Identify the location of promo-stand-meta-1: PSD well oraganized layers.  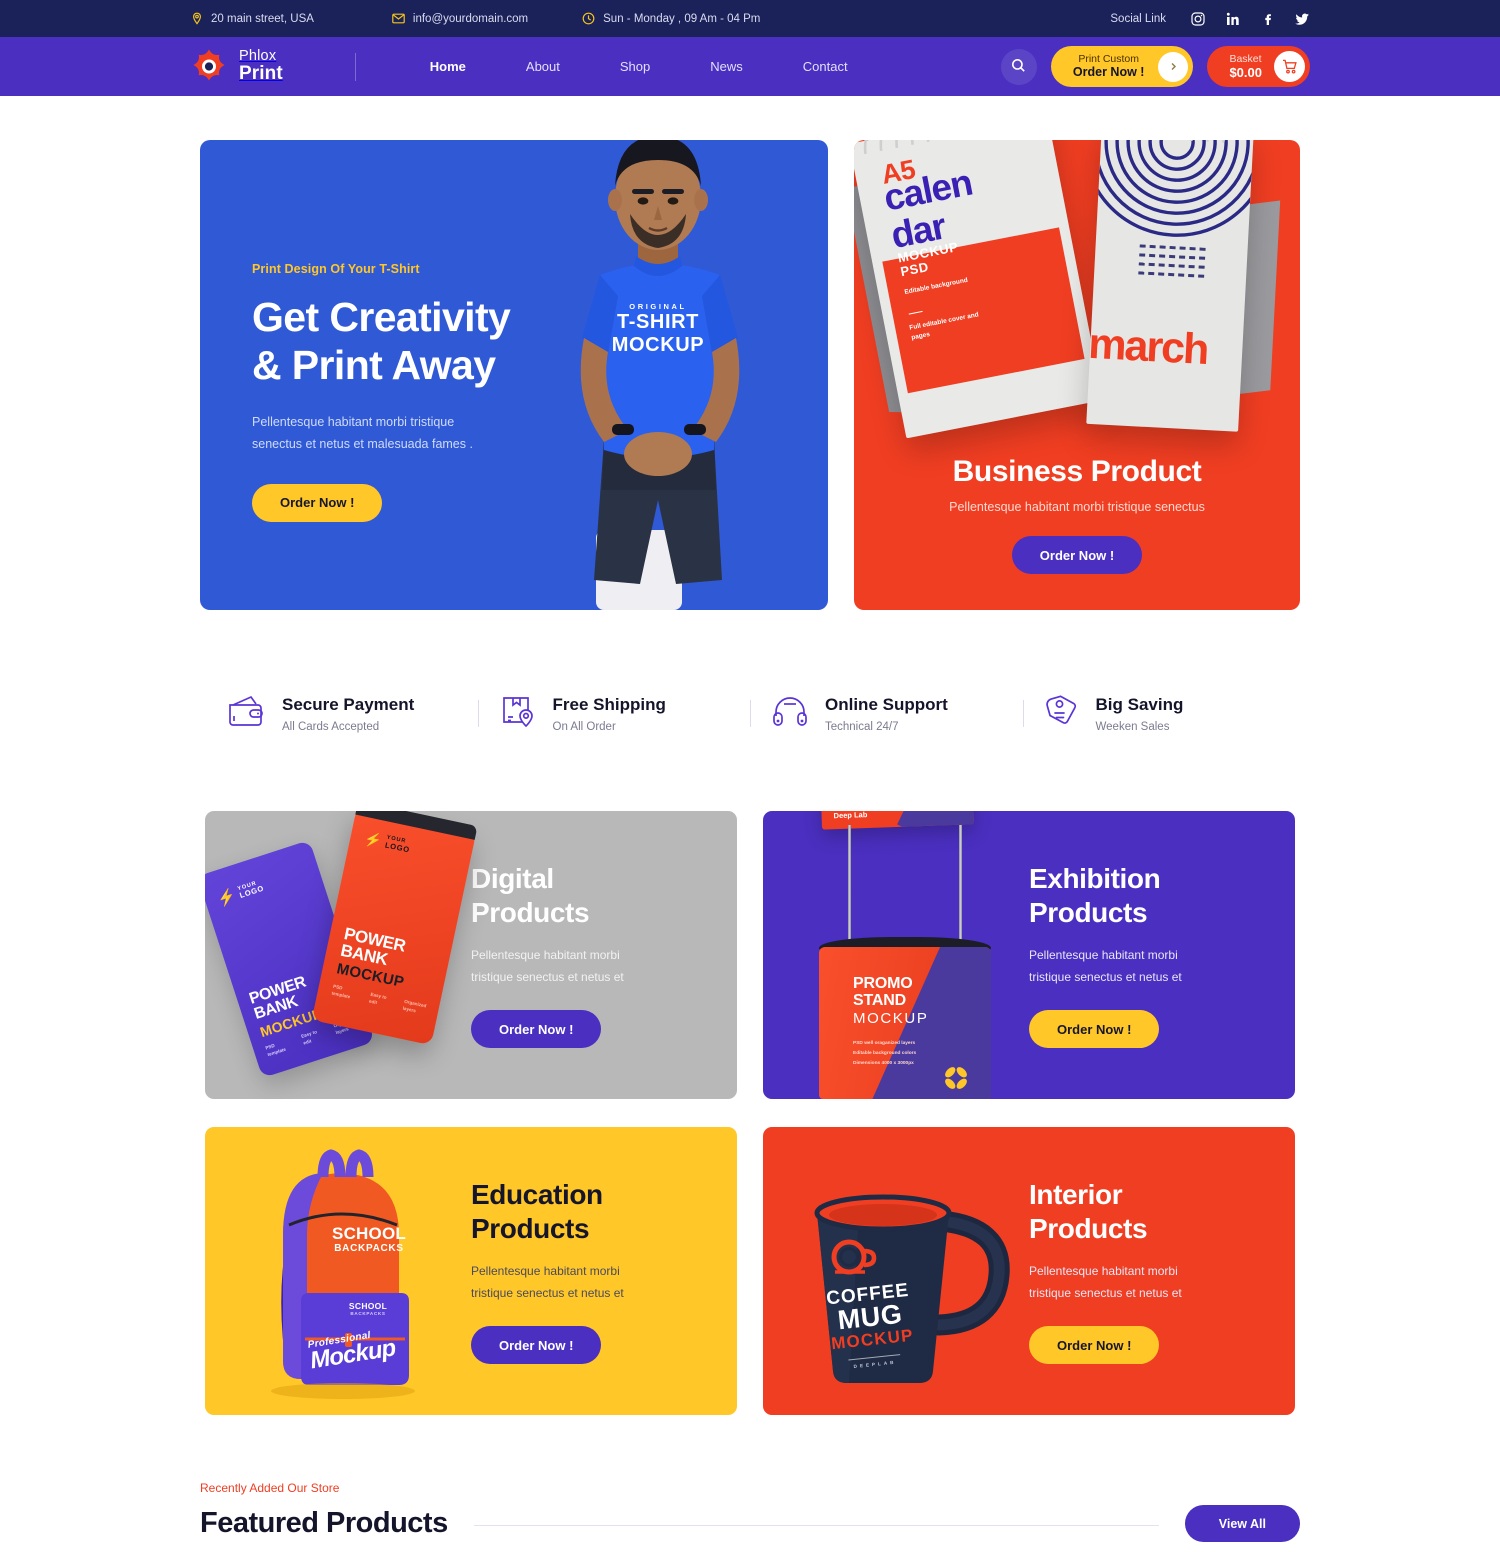
(884, 1043).